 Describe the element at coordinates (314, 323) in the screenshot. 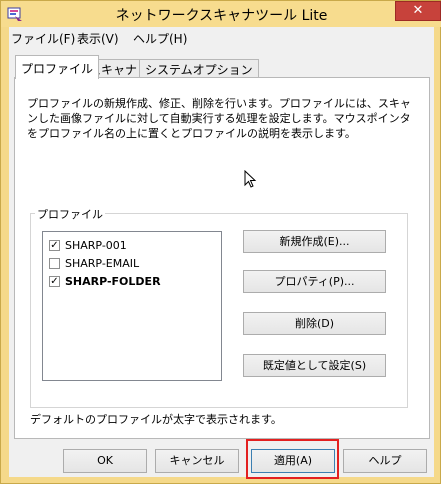

I see `delete-button: 削除(D)` at that location.